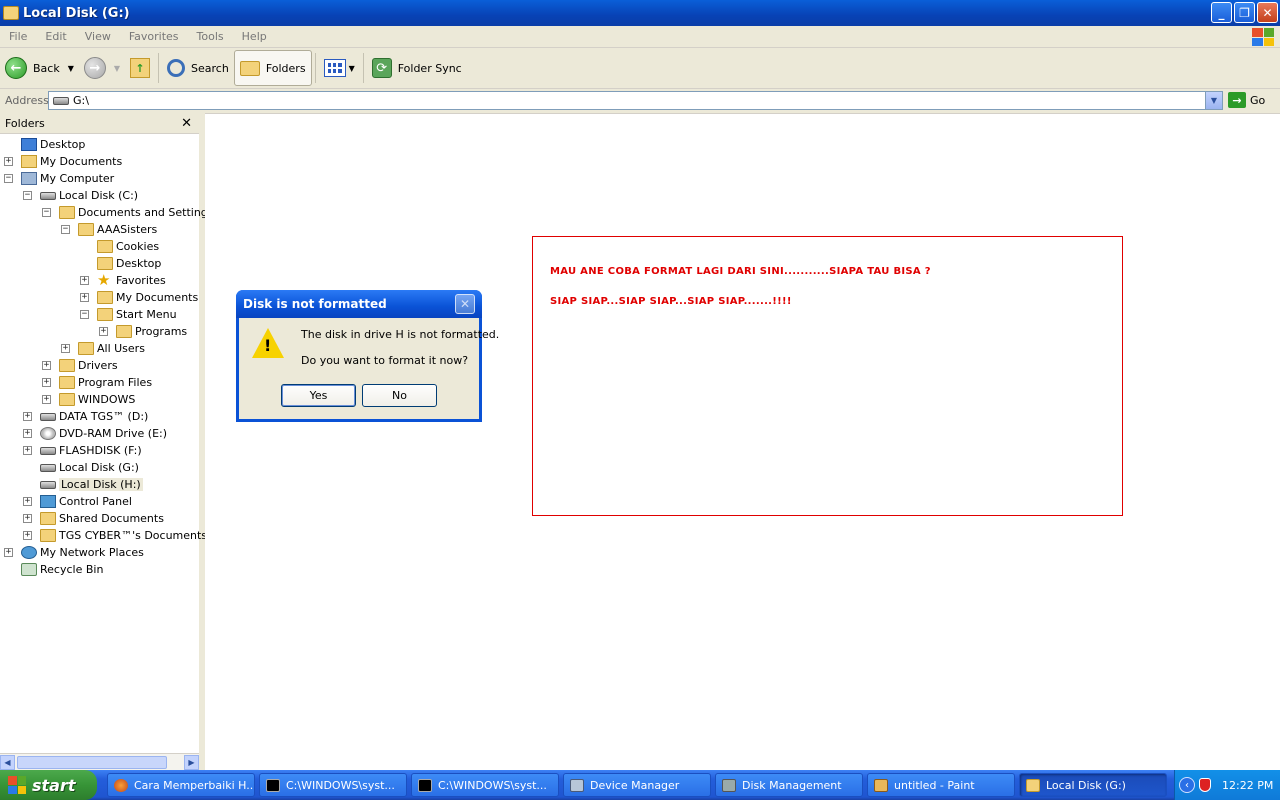  I want to click on chevron-left-icon: ‹, so click(1187, 785).